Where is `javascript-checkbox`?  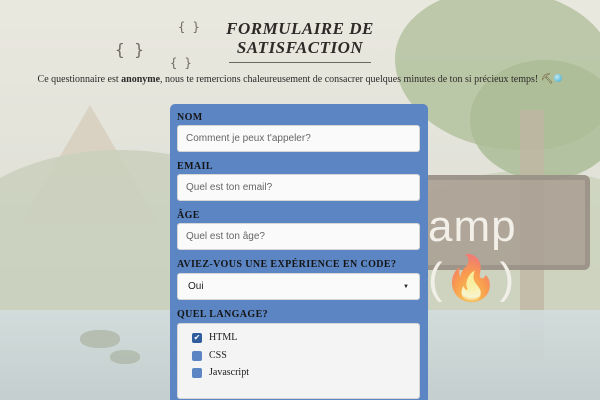
javascript-checkbox is located at coordinates (197, 372).